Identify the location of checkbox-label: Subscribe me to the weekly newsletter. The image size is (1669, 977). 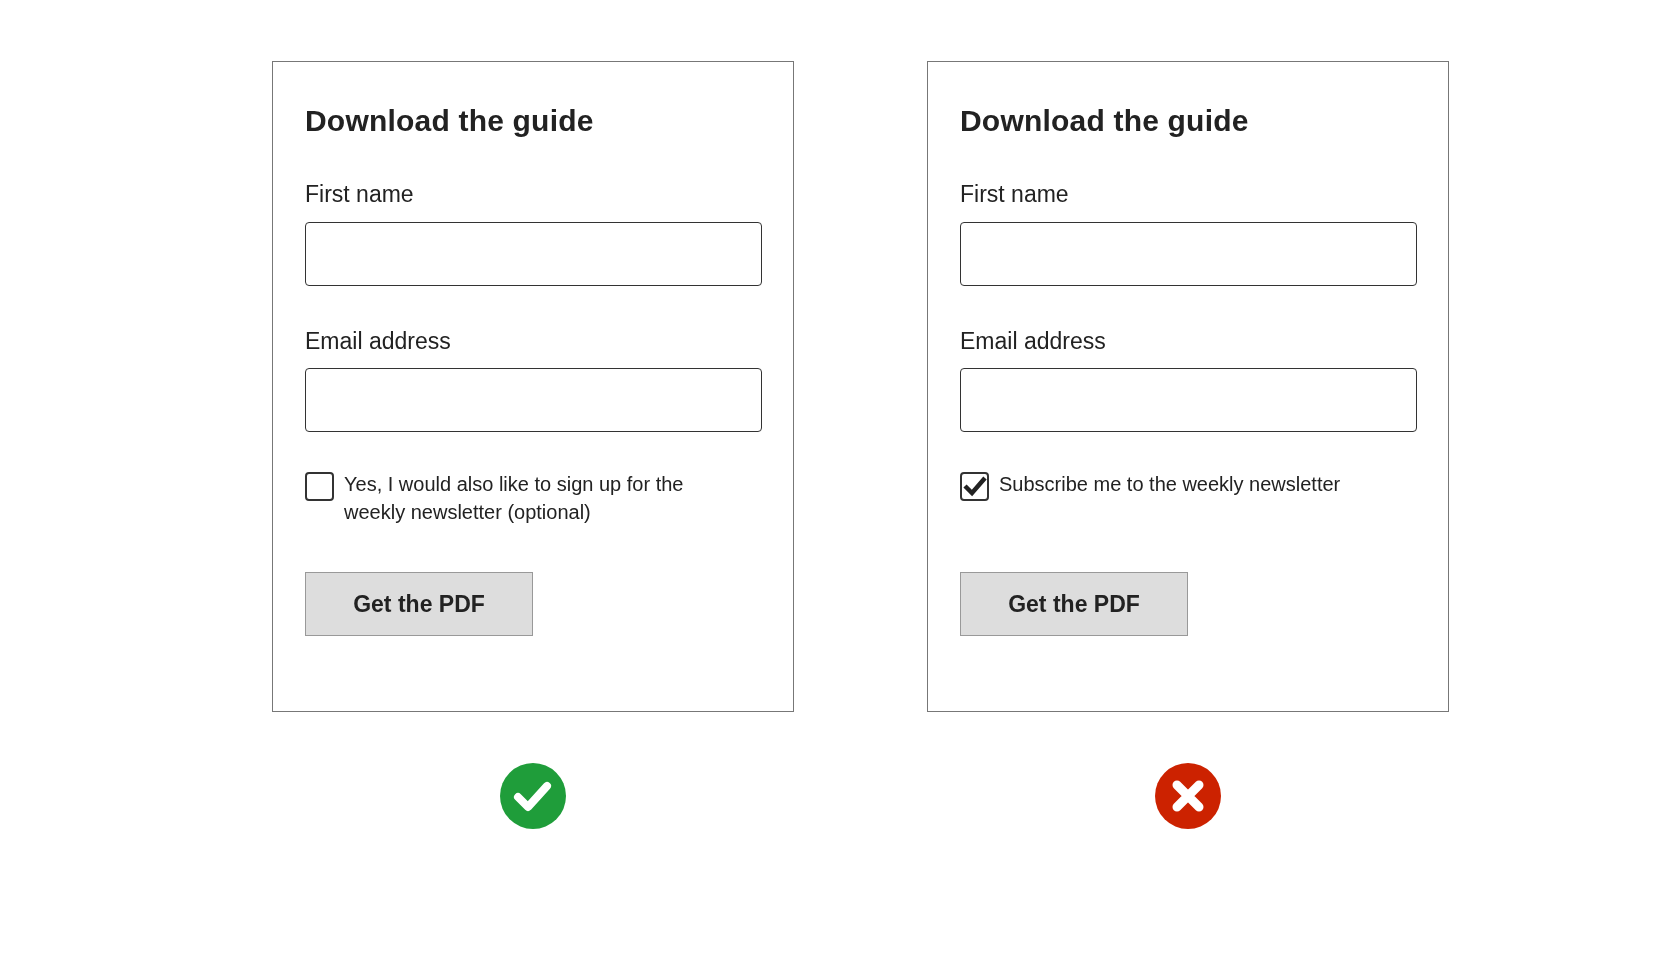
(1170, 484).